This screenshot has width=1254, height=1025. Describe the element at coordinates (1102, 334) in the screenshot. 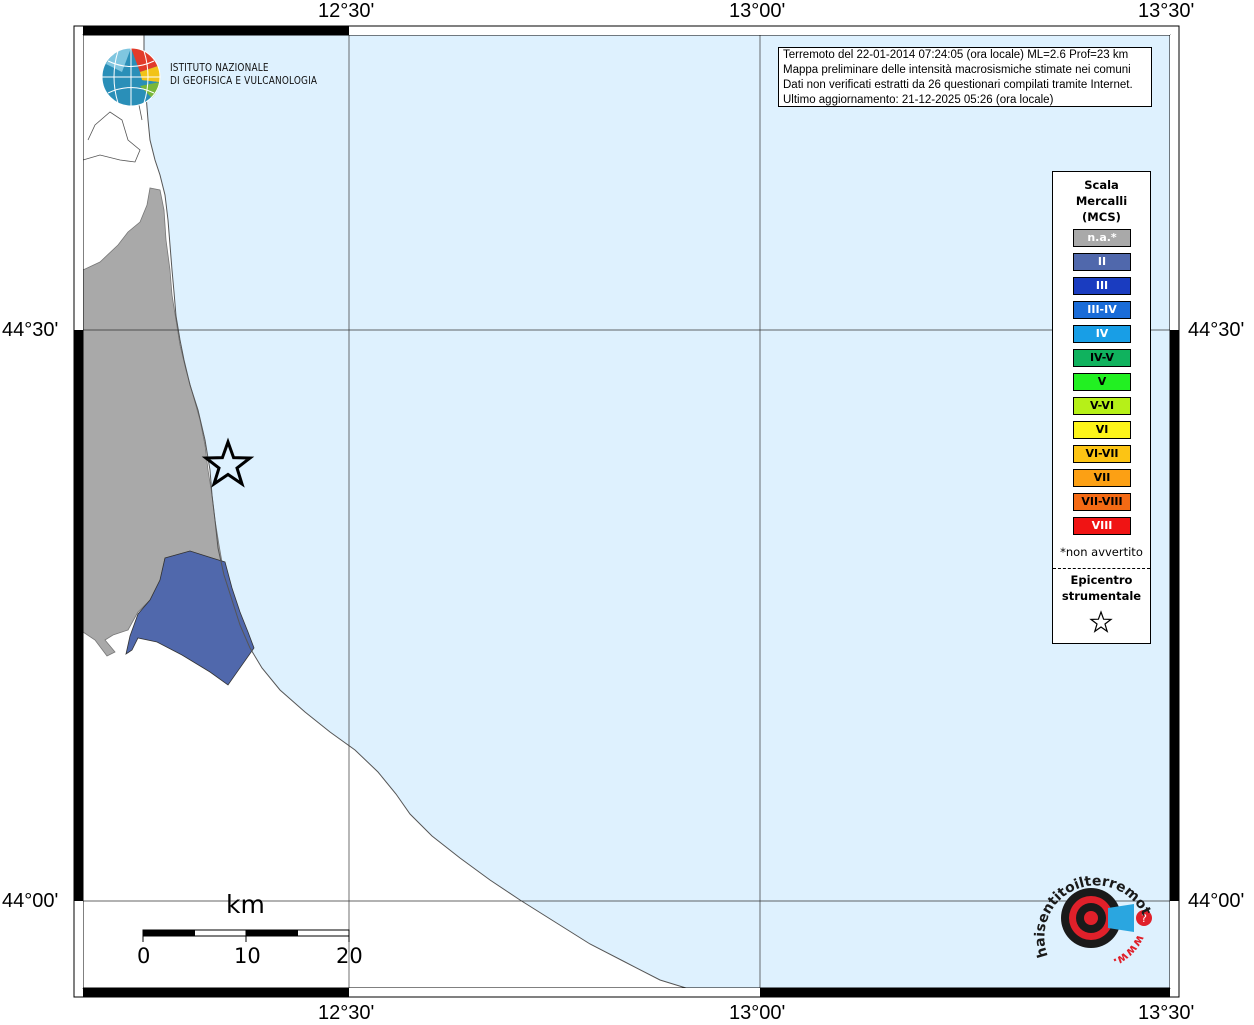

I see `legend-swatch-iv: IV` at that location.